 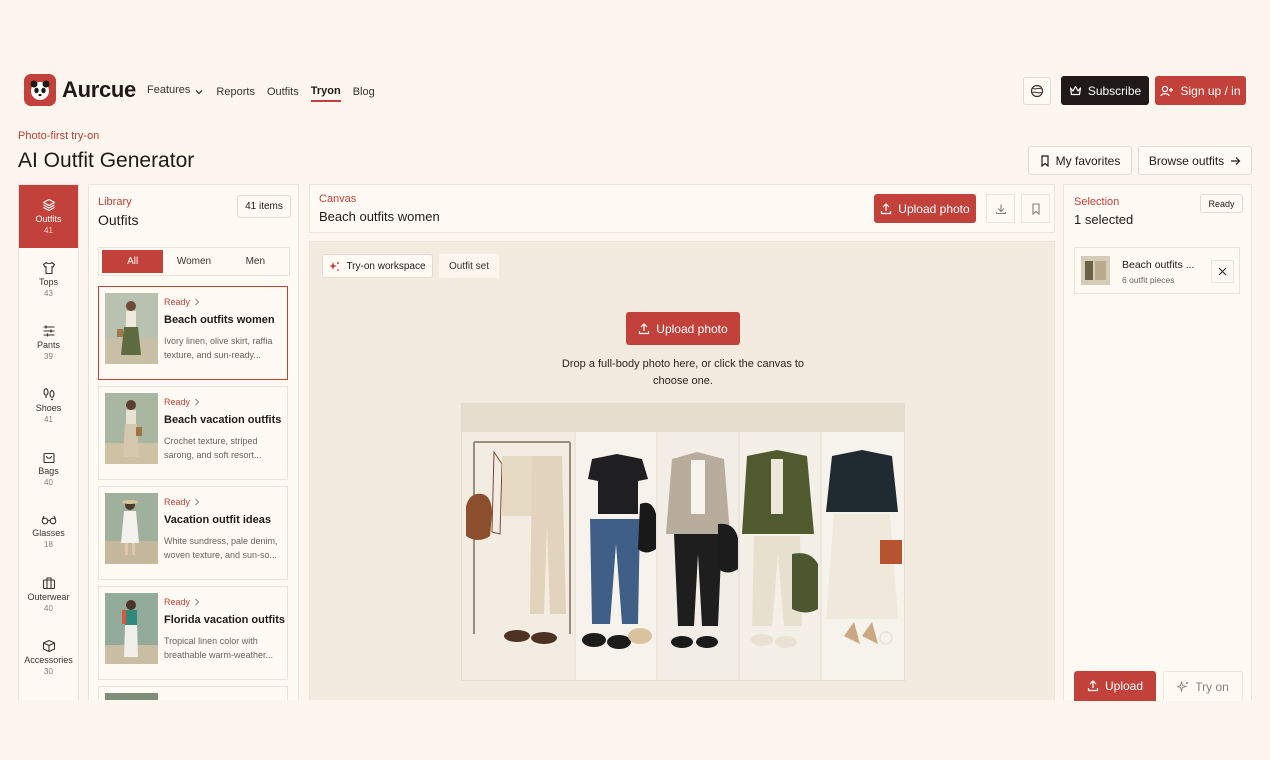 What do you see at coordinates (1075, 90) in the screenshot?
I see `crown-icon` at bounding box center [1075, 90].